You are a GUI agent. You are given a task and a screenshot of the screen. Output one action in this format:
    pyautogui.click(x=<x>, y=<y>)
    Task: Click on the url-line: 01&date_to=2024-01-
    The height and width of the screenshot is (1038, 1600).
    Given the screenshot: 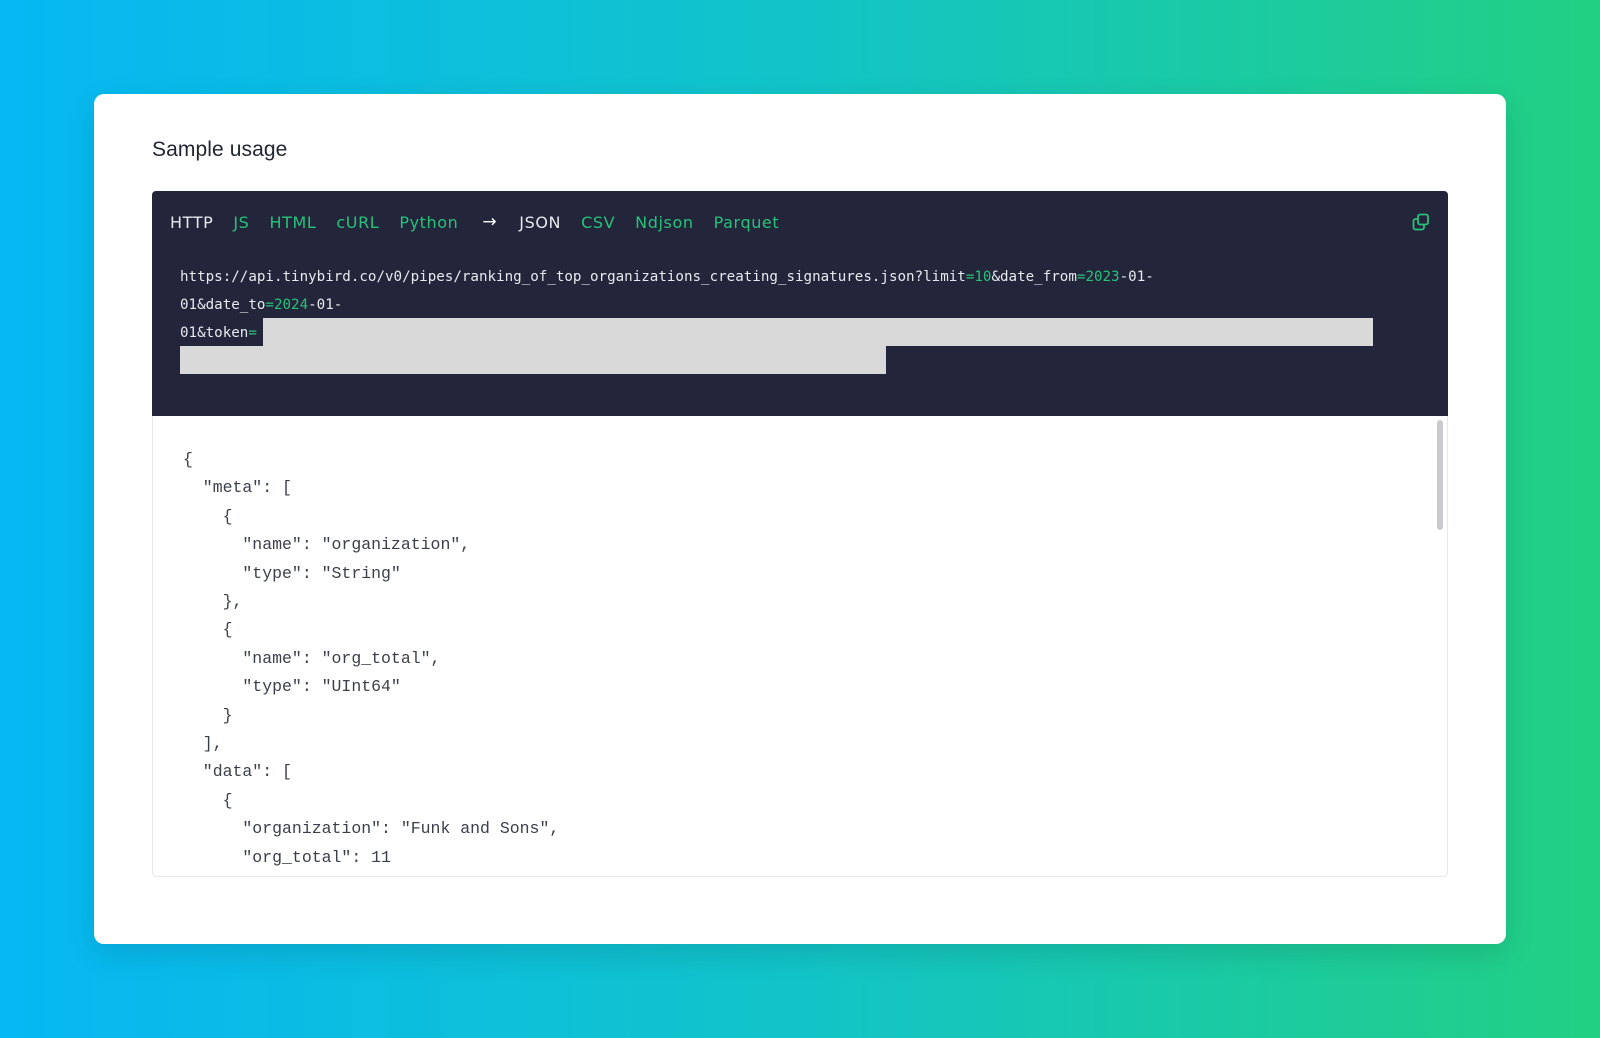 What is the action you would take?
    pyautogui.click(x=261, y=305)
    